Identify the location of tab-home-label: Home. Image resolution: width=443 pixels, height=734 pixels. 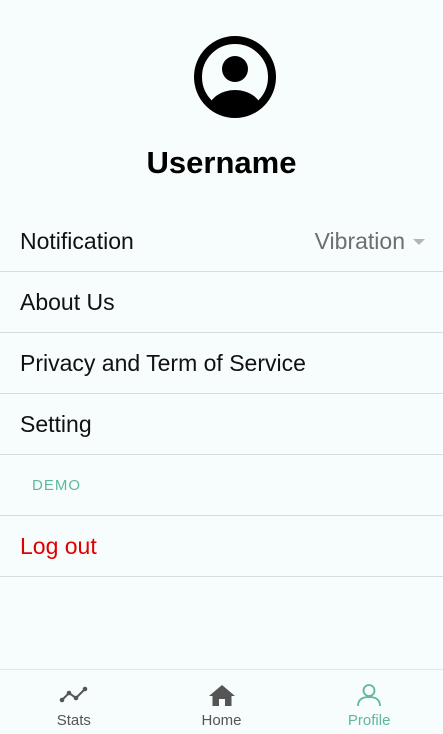
(221, 720).